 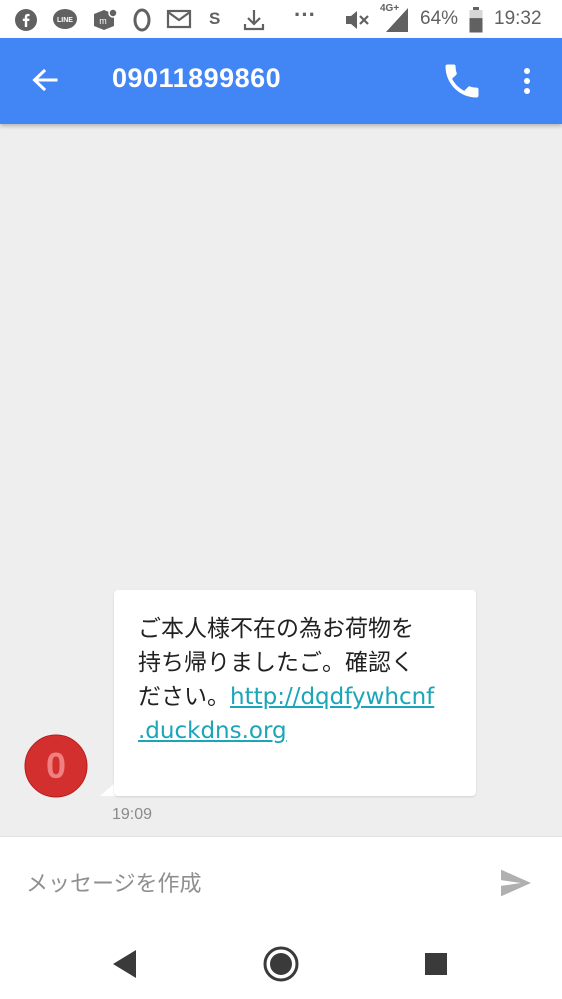 I want to click on back-button, so click(x=44, y=81).